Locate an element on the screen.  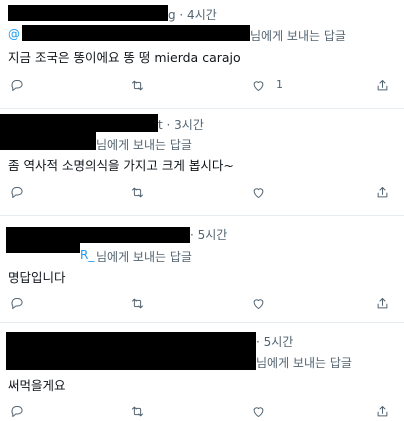
reply-text: 좀 역사적 소명의식을 가지고 크게 봅시다~ is located at coordinates (121, 165).